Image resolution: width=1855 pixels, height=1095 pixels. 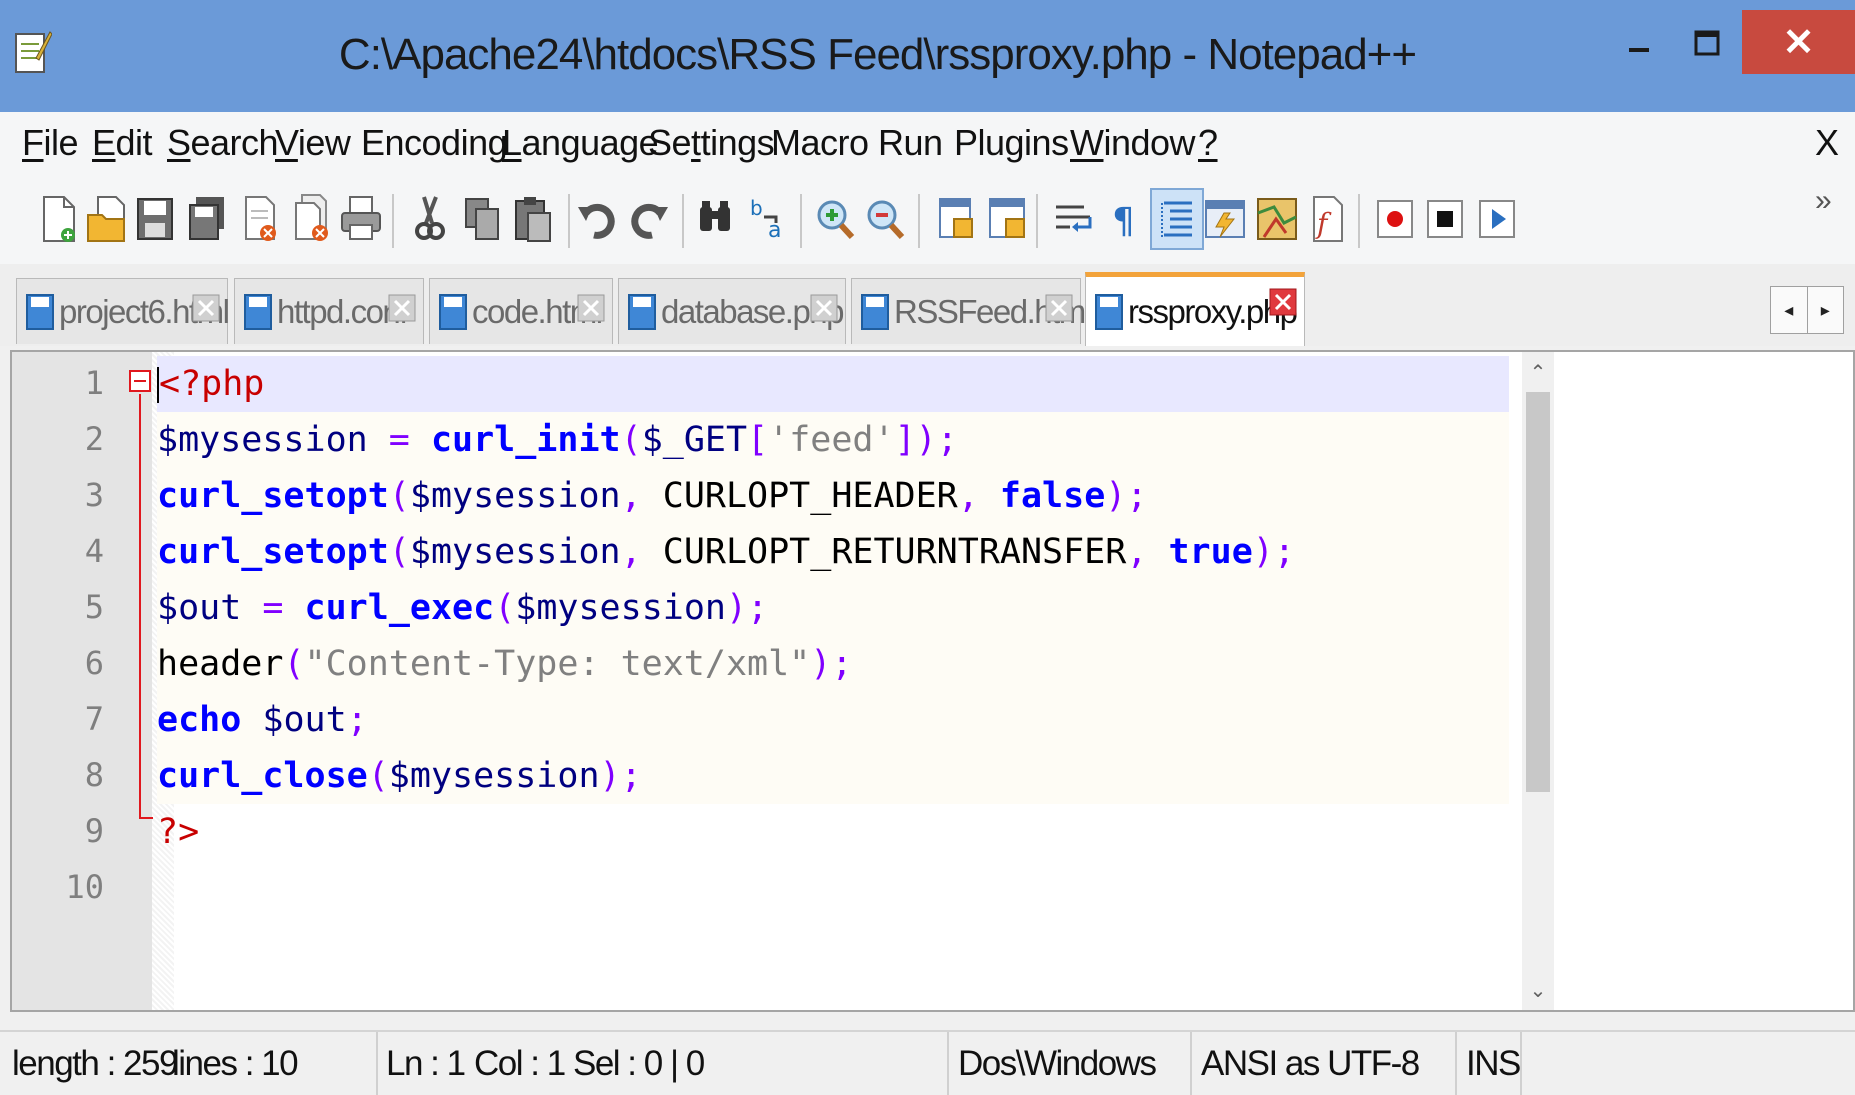 I want to click on scroll-up-icon: ⌃, so click(x=1538, y=372).